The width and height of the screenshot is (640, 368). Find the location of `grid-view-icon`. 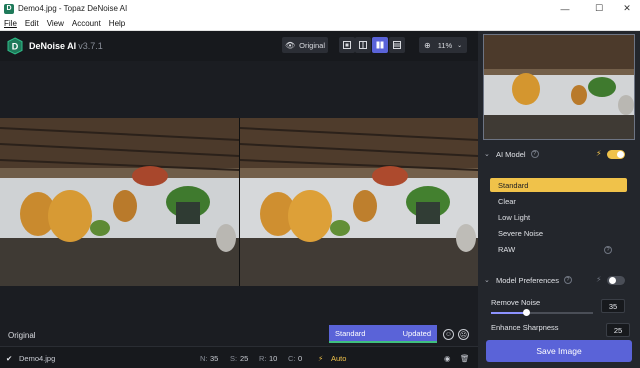

grid-view-icon is located at coordinates (397, 45).